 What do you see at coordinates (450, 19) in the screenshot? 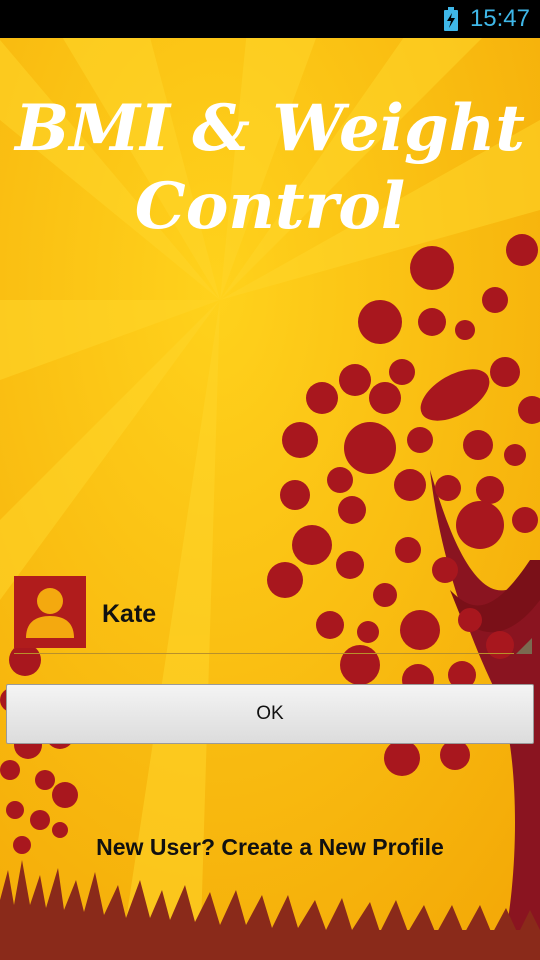
I see `battery-charging-icon` at bounding box center [450, 19].